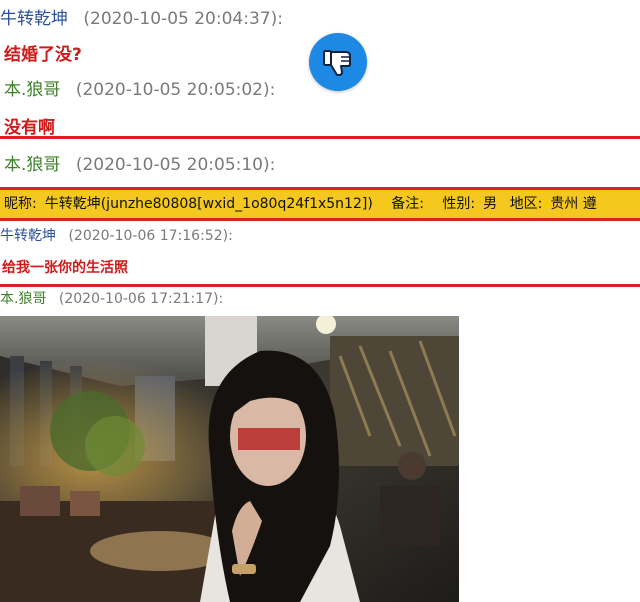 The image size is (640, 602). Describe the element at coordinates (29, 128) in the screenshot. I see `message-text: 没有啊` at that location.